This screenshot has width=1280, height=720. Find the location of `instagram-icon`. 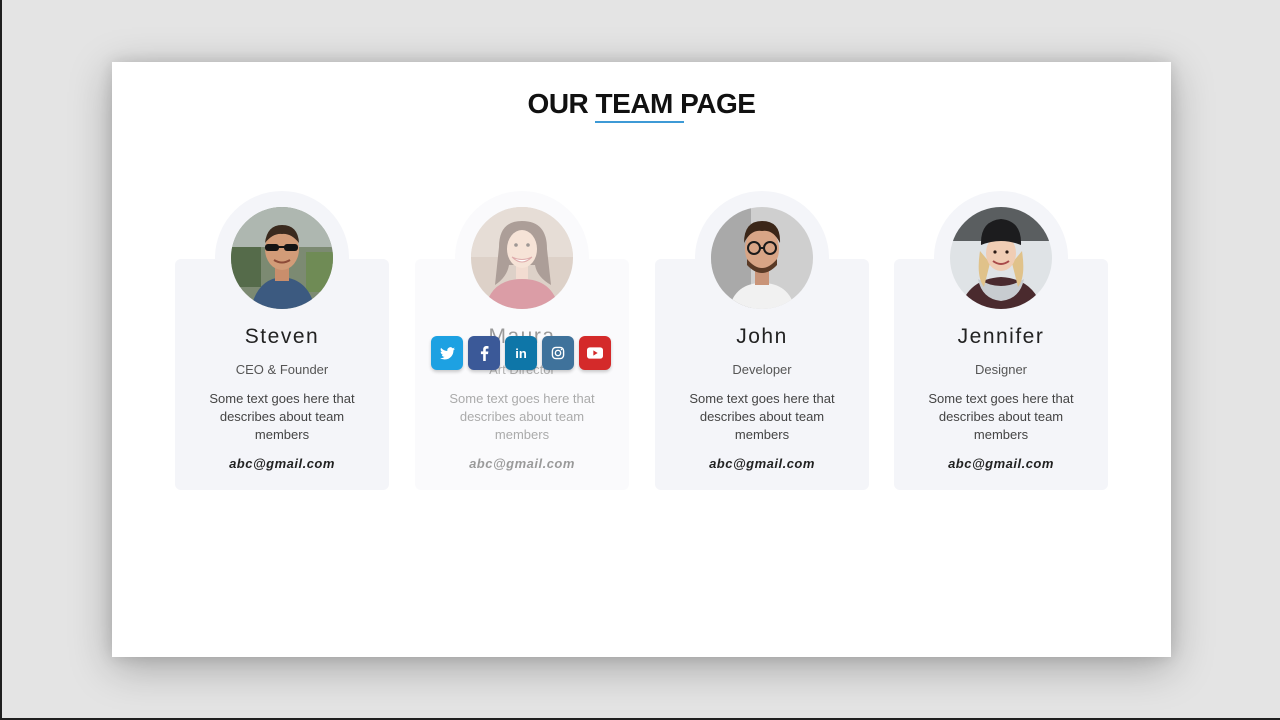

instagram-icon is located at coordinates (558, 353).